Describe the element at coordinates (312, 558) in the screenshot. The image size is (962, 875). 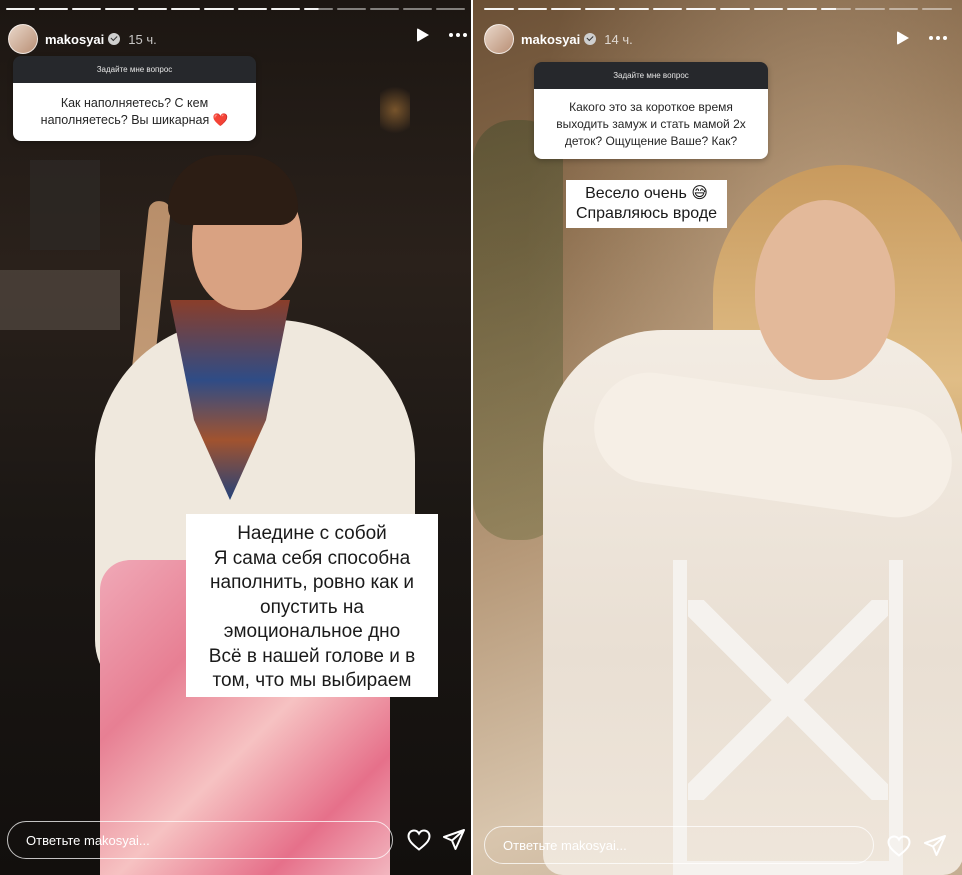
I see `answer-line: Я сама себя способна` at that location.